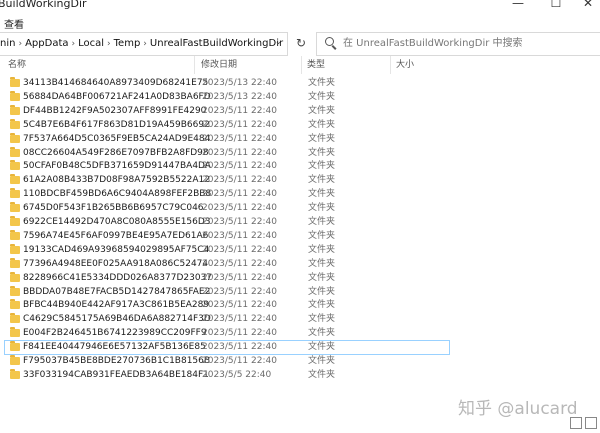 This screenshot has height=433, width=600. I want to click on file-name: 110BDCBF459BD6A6C9404A898FEF2BB8, so click(117, 194).